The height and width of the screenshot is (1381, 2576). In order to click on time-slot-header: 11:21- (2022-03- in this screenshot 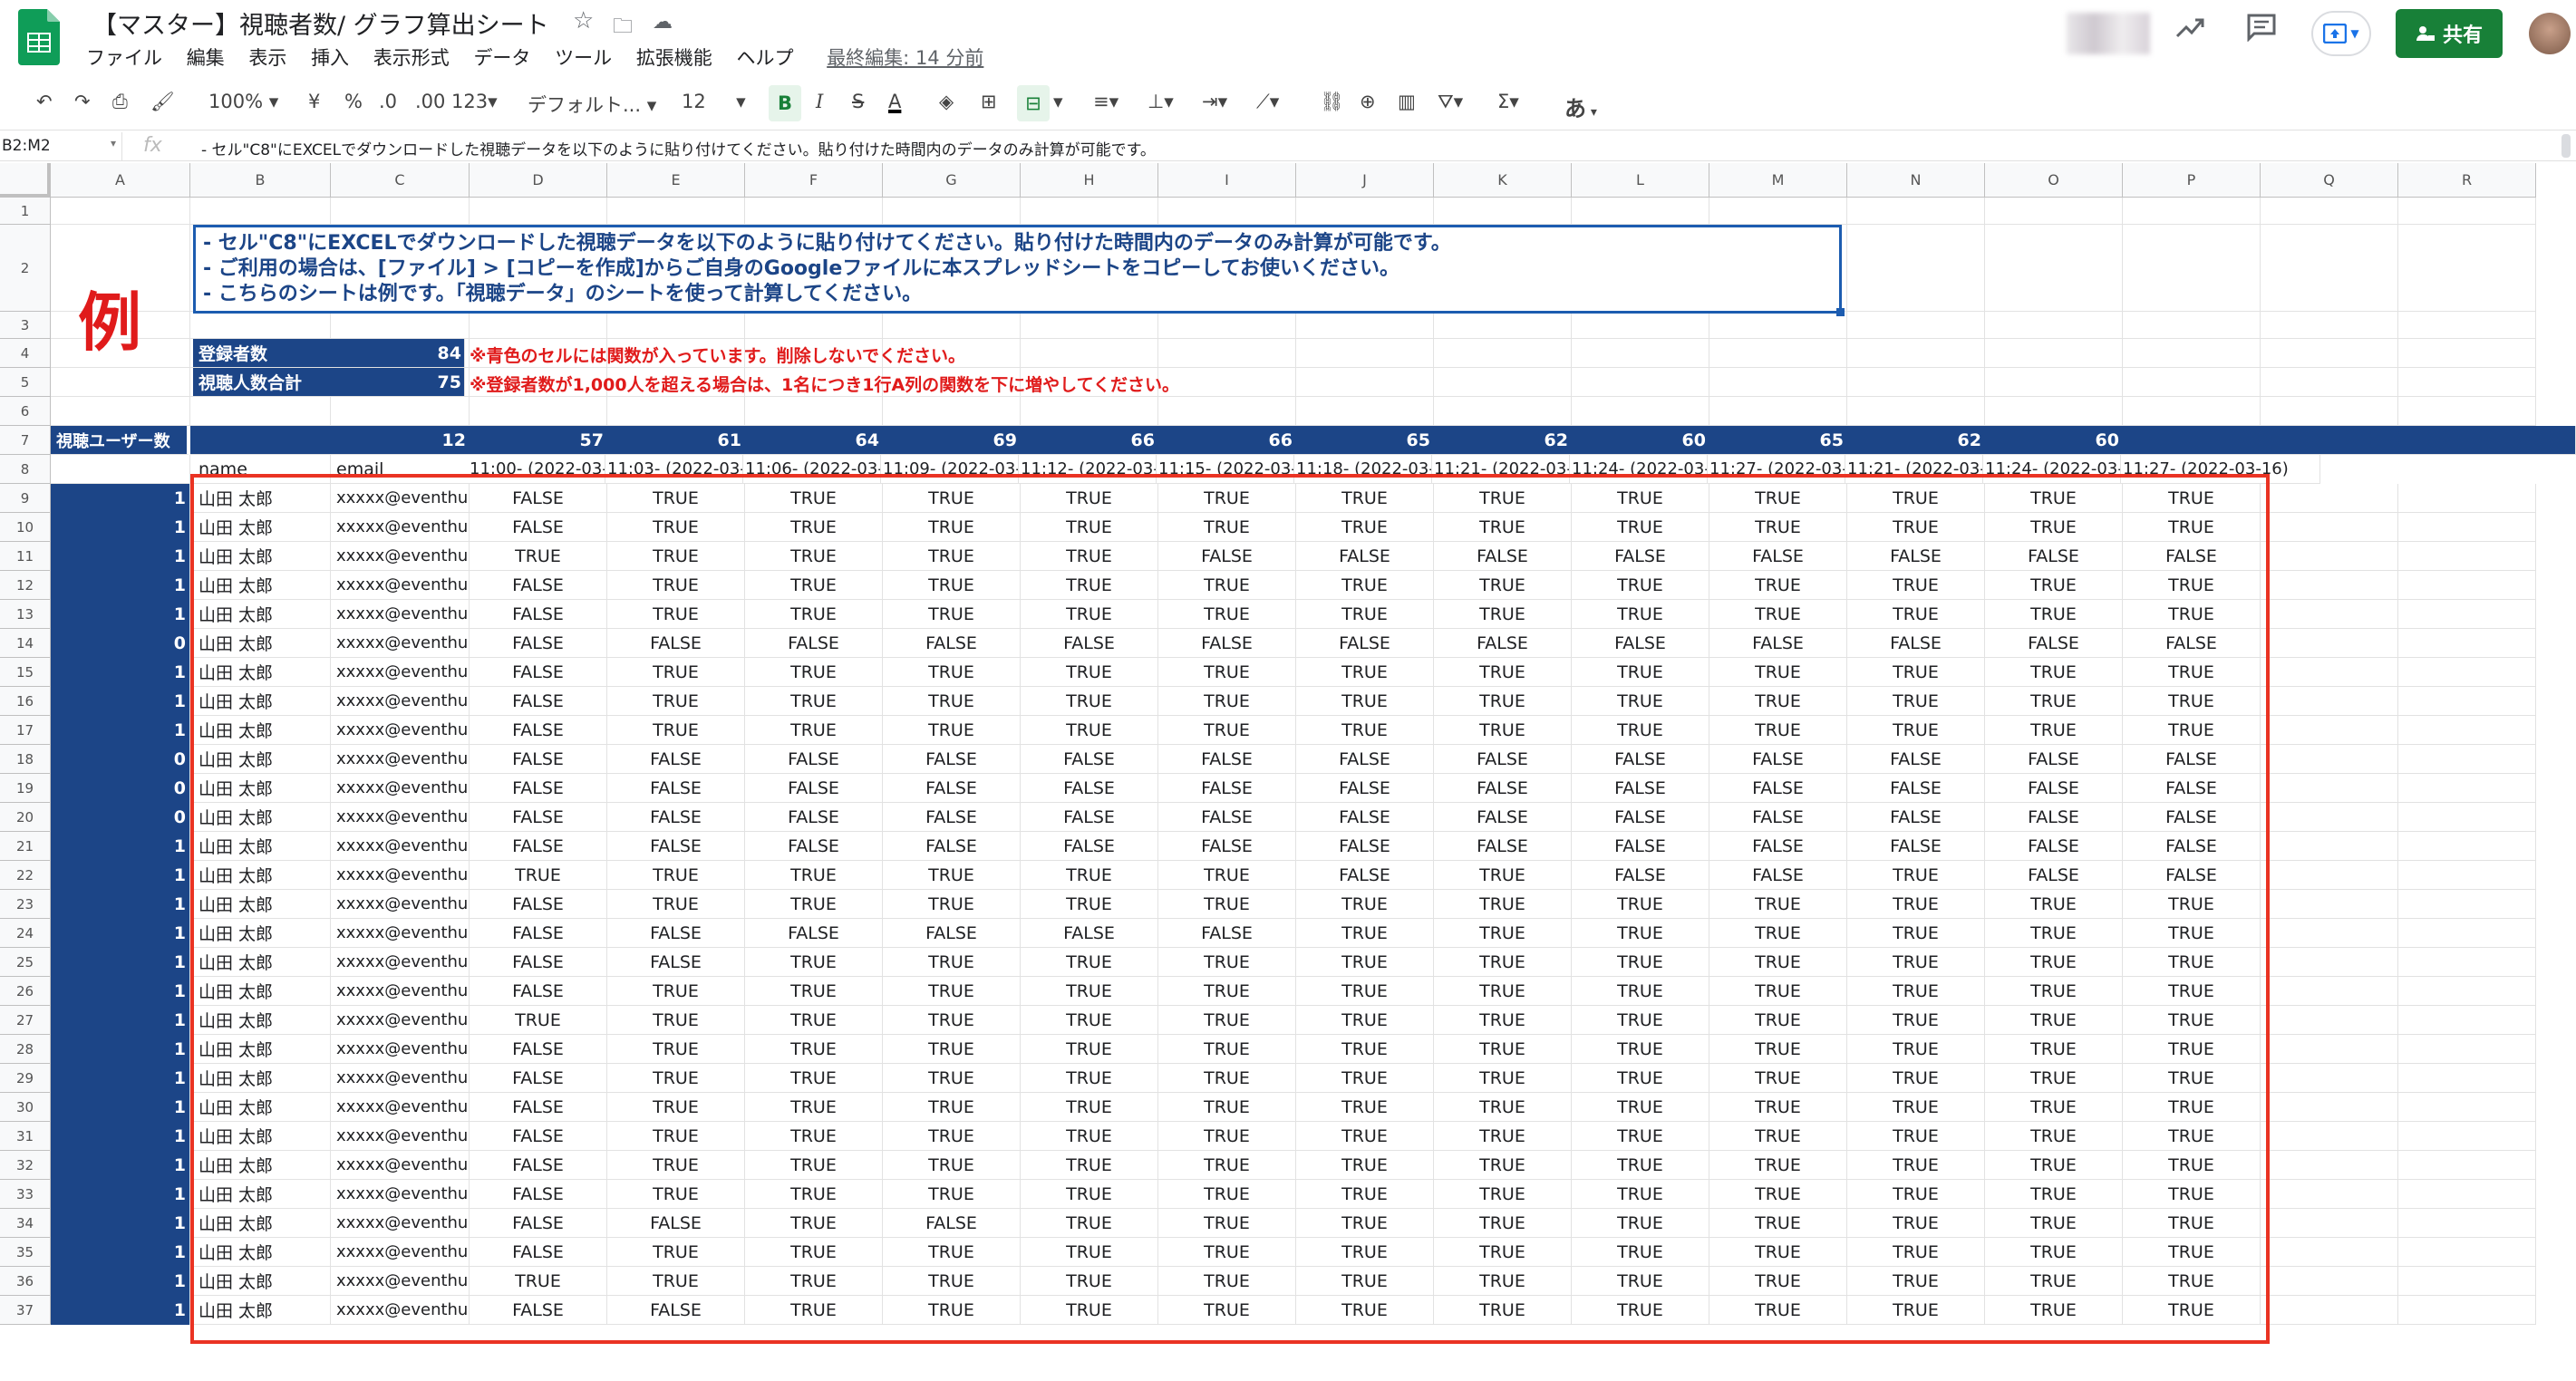, I will do `click(1914, 469)`.